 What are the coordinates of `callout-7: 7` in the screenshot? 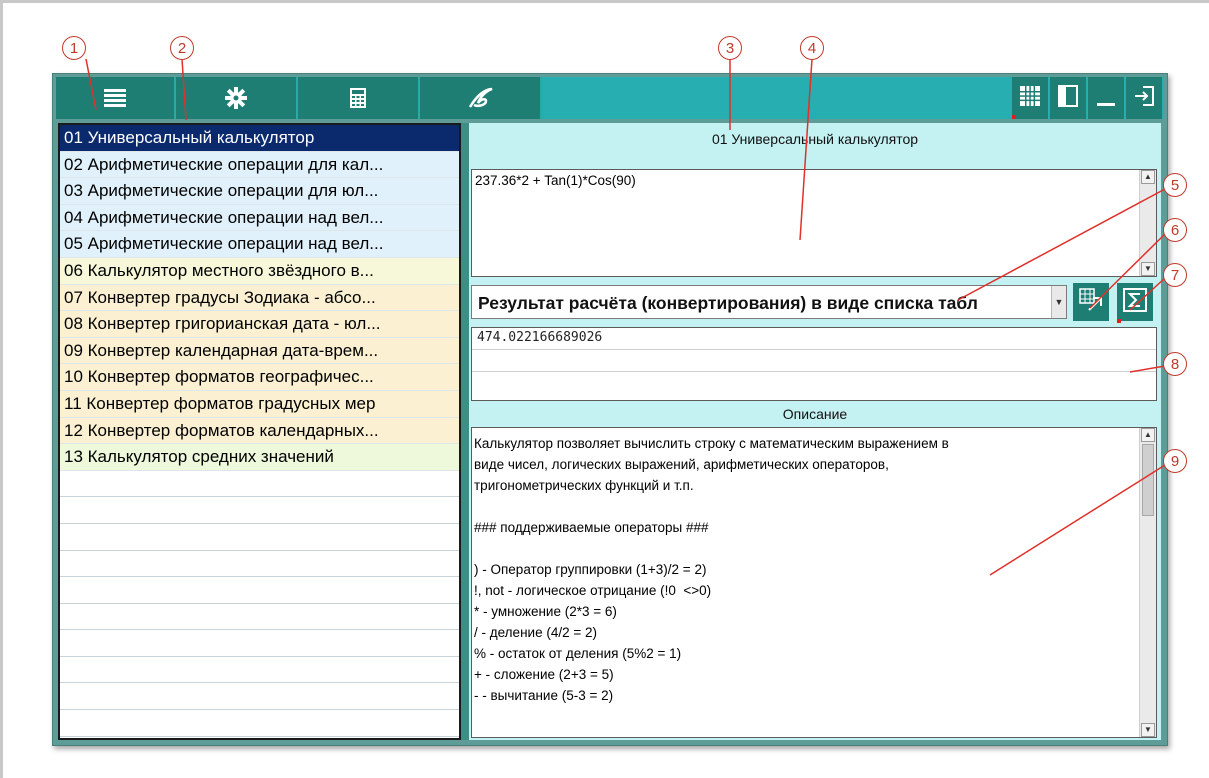 It's located at (1175, 275).